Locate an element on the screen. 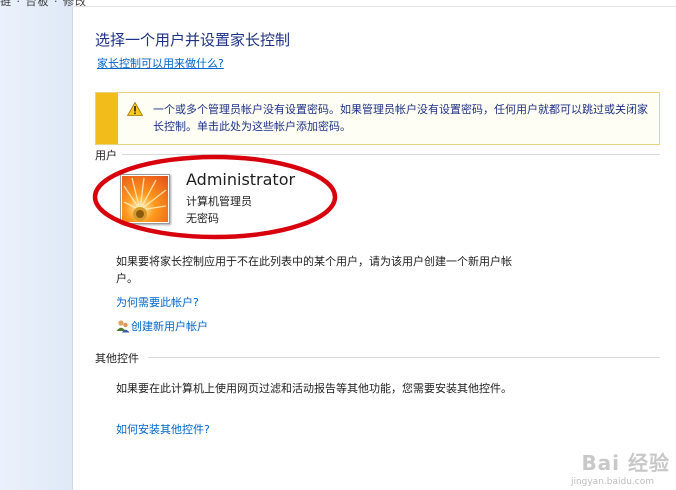 The width and height of the screenshot is (676, 490). baidu-watermark: Bai 经验 is located at coordinates (625, 463).